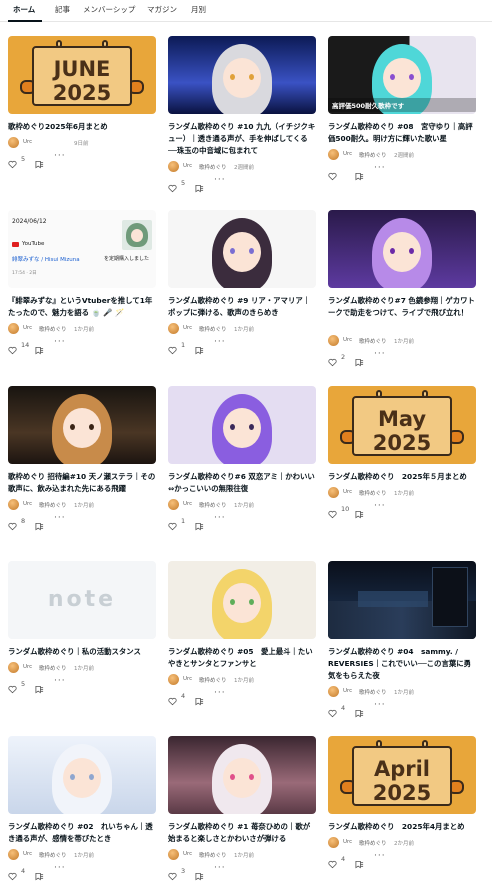 The width and height of the screenshot is (492, 886). What do you see at coordinates (24, 9) in the screenshot?
I see `tab-home: ホーム` at bounding box center [24, 9].